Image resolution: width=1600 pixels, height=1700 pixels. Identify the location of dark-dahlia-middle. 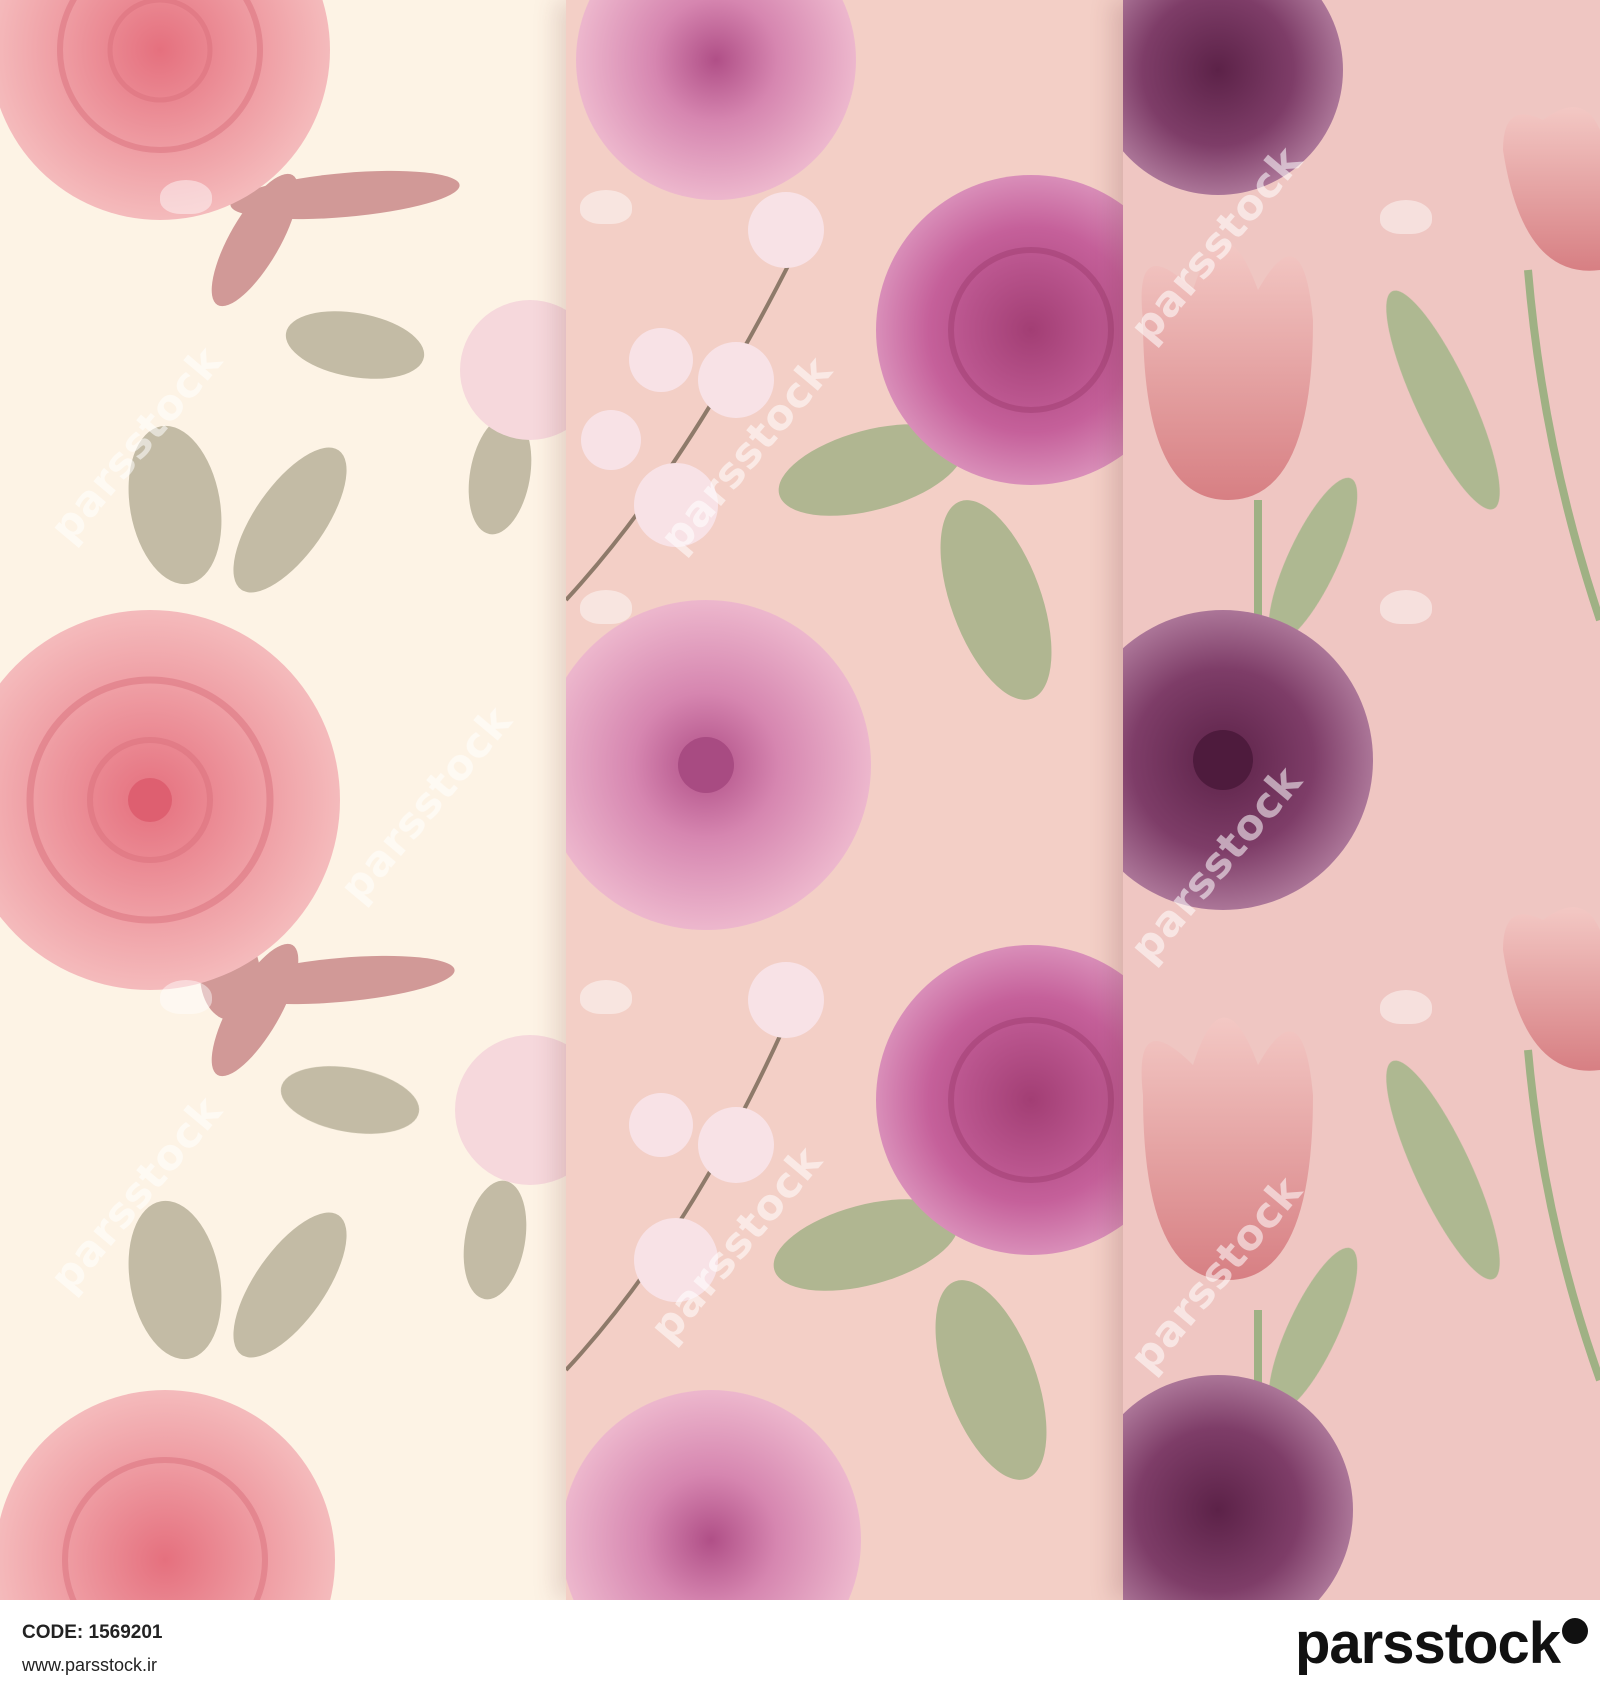
(1248, 760).